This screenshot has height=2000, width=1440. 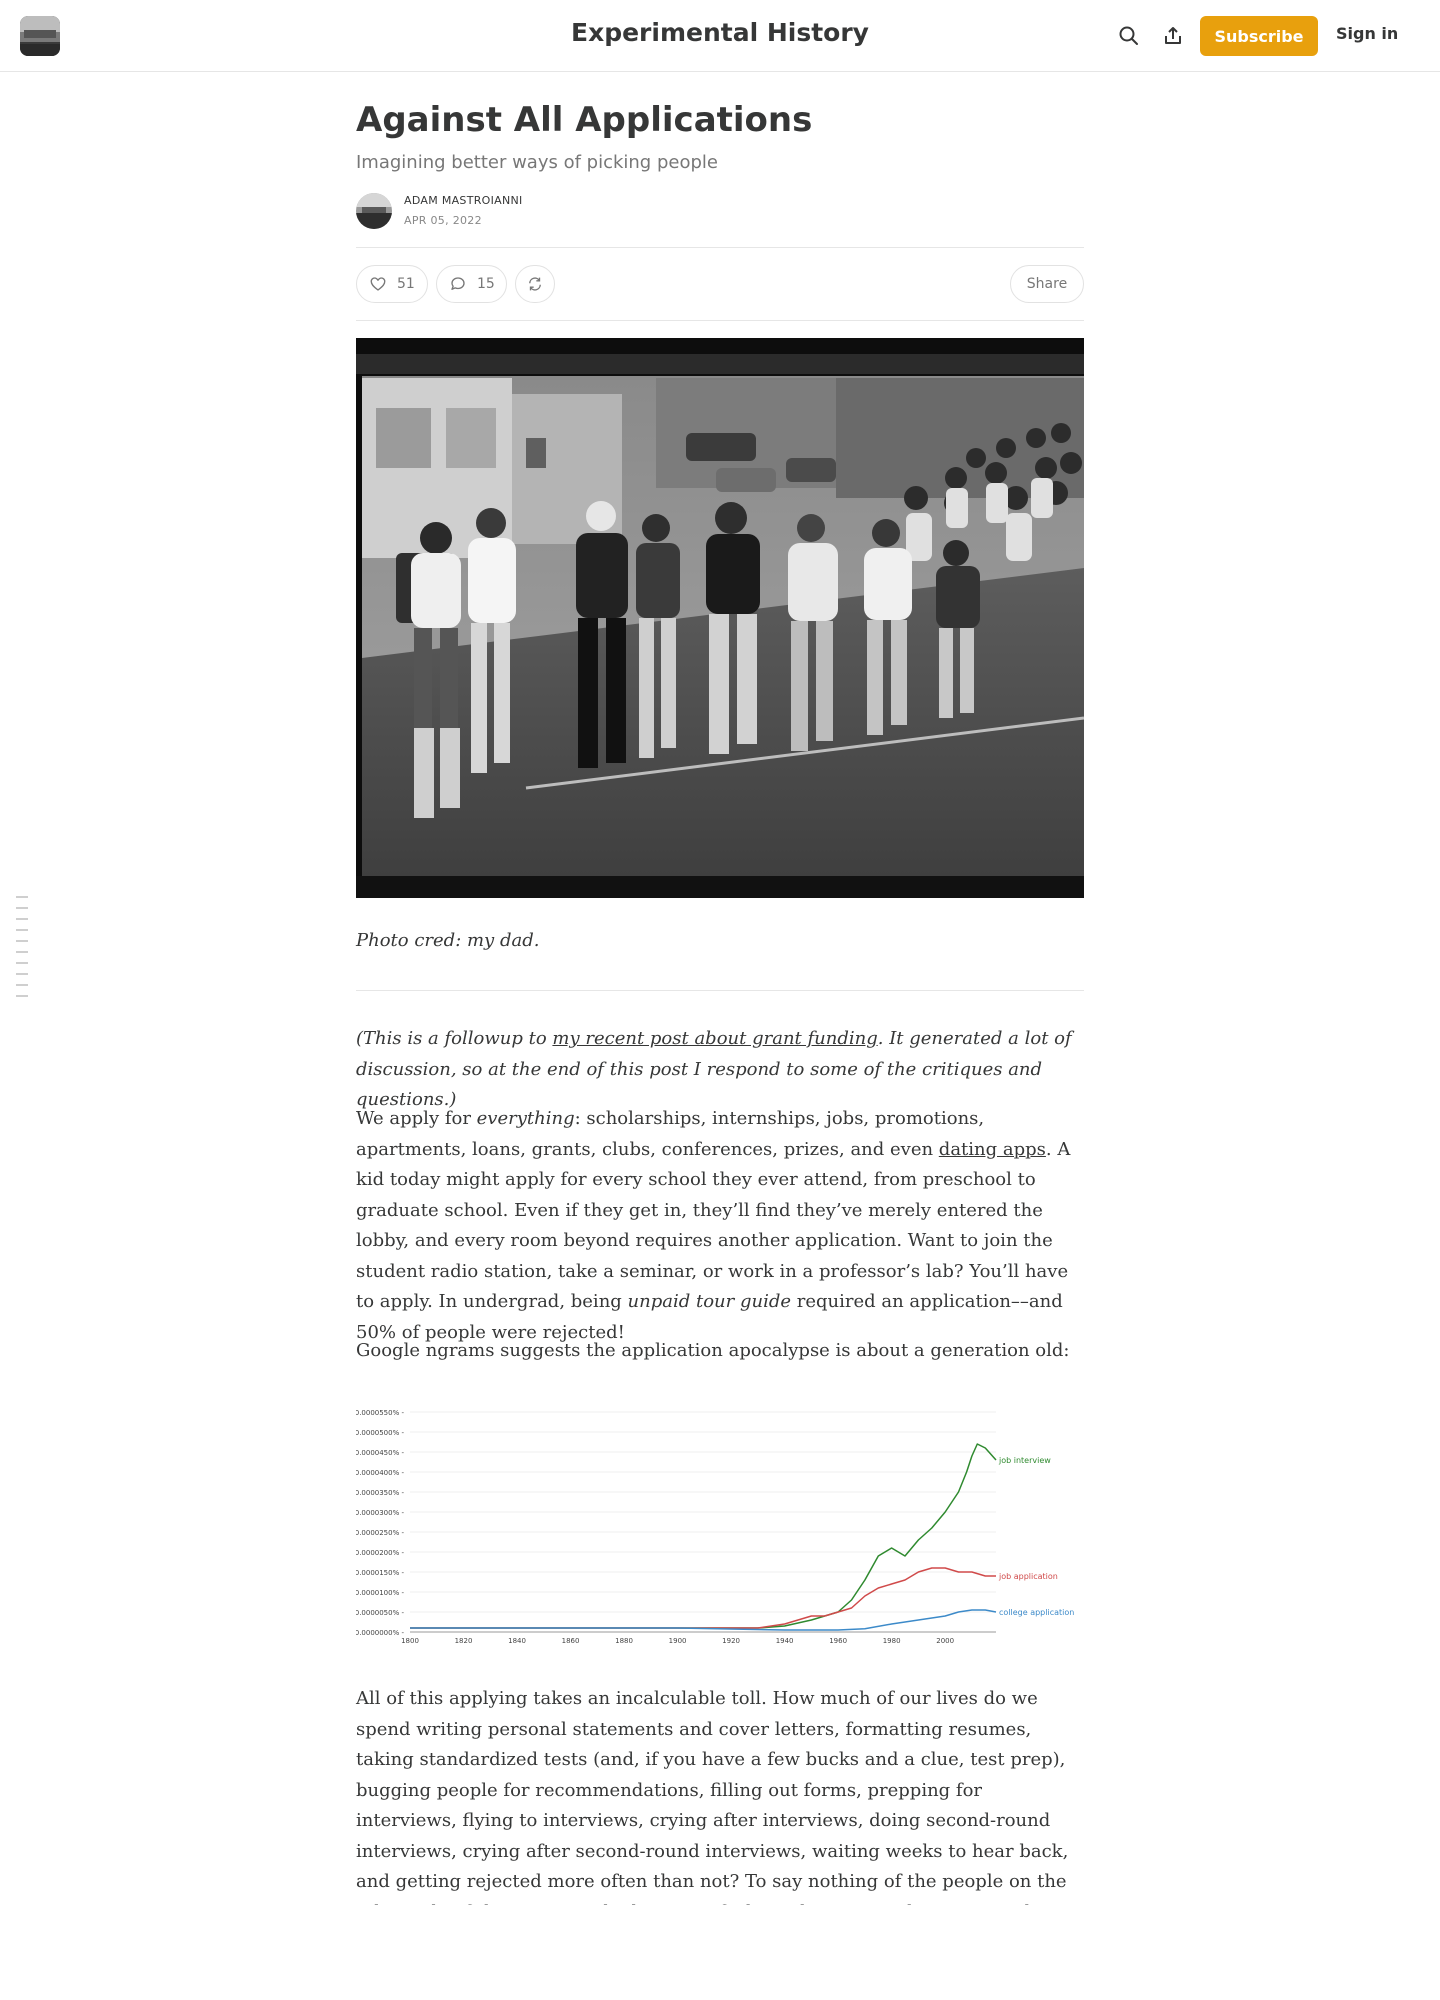 I want to click on hero-photo, so click(x=721, y=618).